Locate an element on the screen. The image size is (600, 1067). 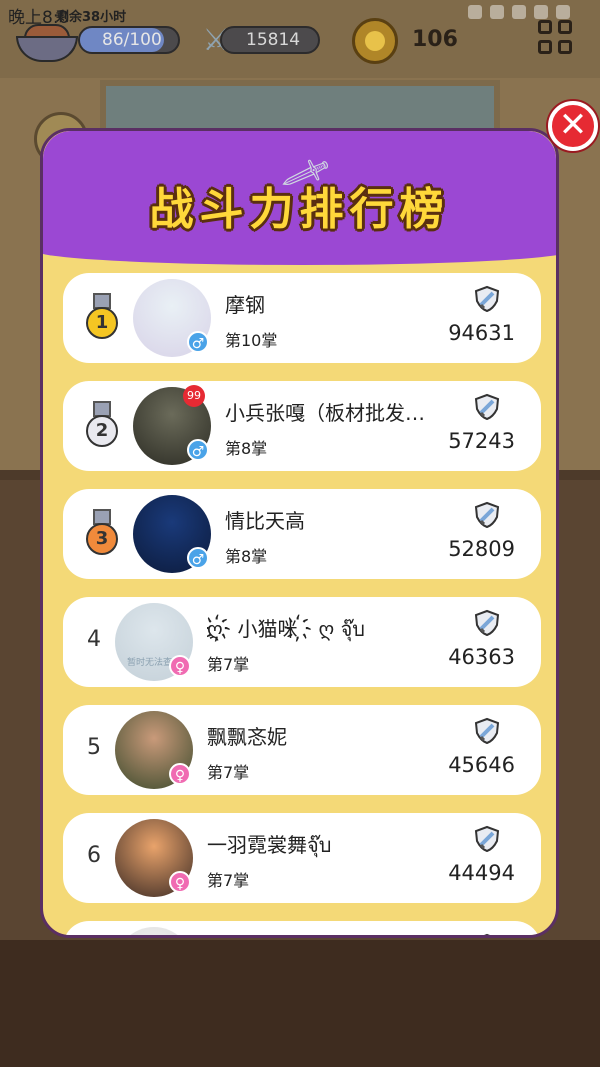
power-value: 15814 is located at coordinates (273, 40).